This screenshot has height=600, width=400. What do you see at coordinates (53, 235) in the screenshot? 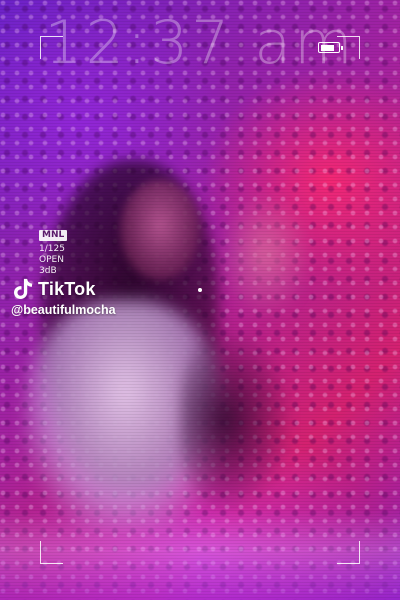
I see `location-badge: MNL` at bounding box center [53, 235].